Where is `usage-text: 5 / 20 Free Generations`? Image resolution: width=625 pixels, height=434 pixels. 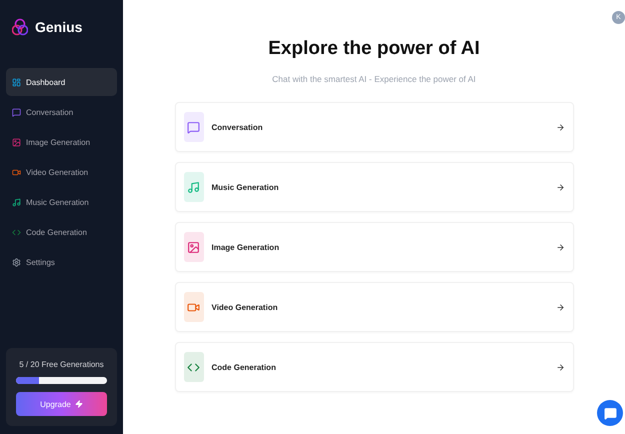
usage-text: 5 / 20 Free Generations is located at coordinates (61, 364).